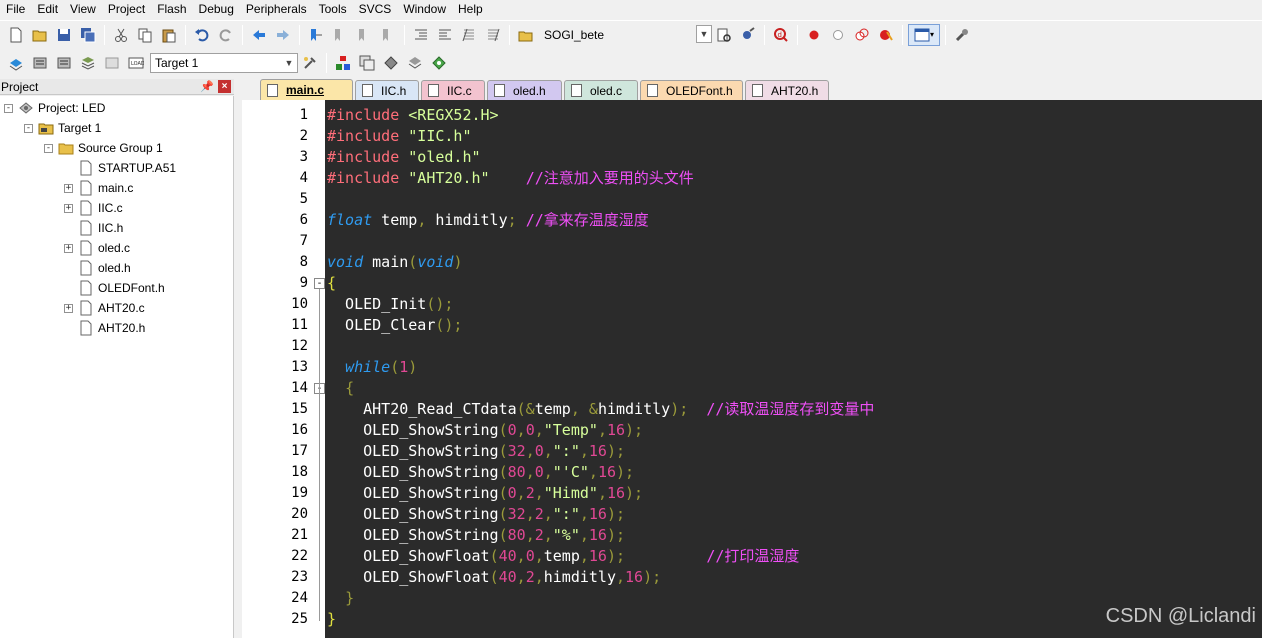 This screenshot has height=638, width=1262. What do you see at coordinates (319, 283) in the screenshot?
I see `fold-toggle-icon: -` at bounding box center [319, 283].